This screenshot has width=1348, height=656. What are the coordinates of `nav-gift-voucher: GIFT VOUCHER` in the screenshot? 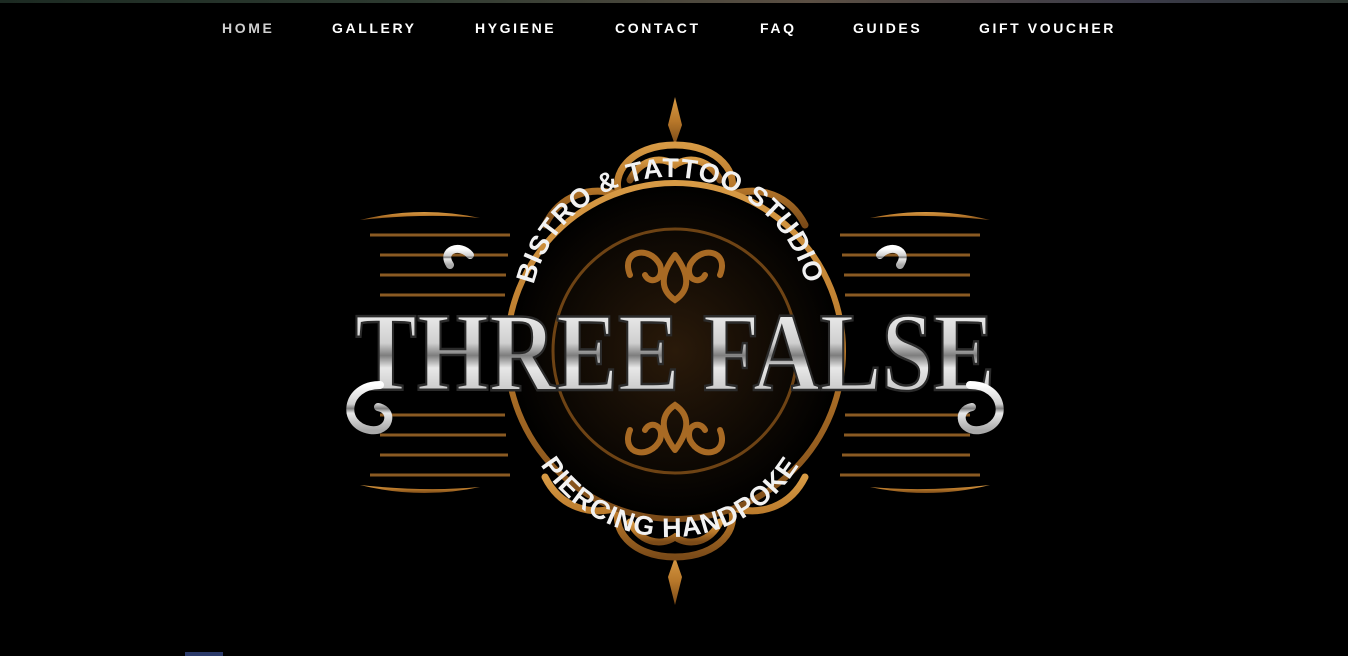 It's located at (1047, 28).